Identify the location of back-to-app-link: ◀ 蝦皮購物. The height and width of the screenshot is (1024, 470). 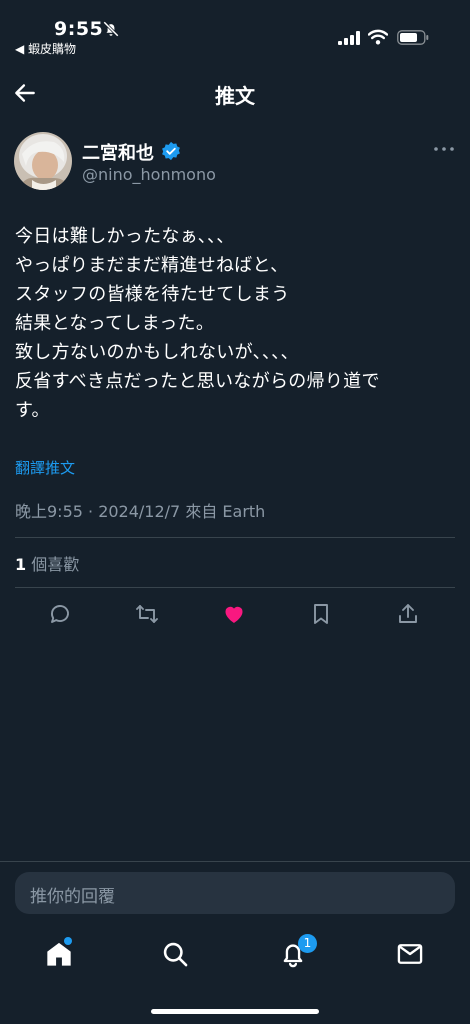
(45, 48).